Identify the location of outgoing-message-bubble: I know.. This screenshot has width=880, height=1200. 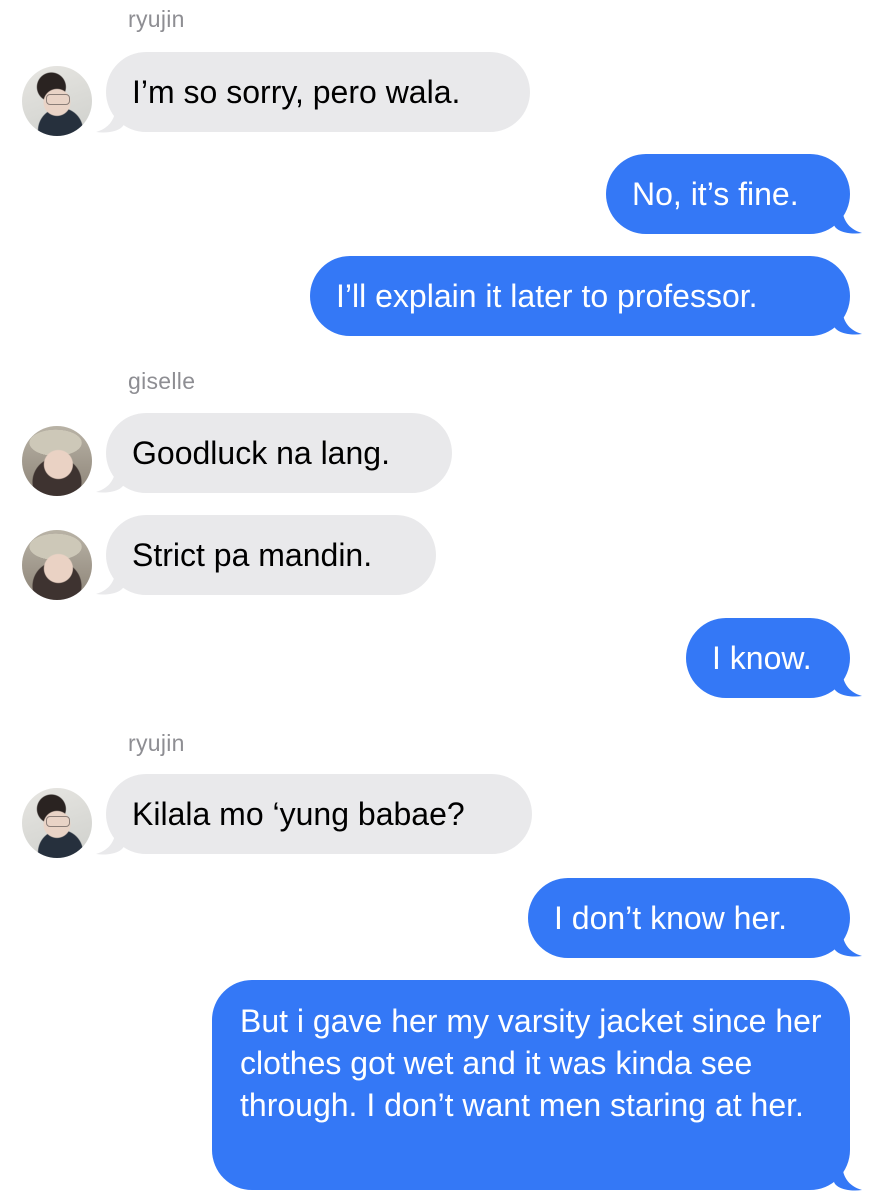
(768, 658).